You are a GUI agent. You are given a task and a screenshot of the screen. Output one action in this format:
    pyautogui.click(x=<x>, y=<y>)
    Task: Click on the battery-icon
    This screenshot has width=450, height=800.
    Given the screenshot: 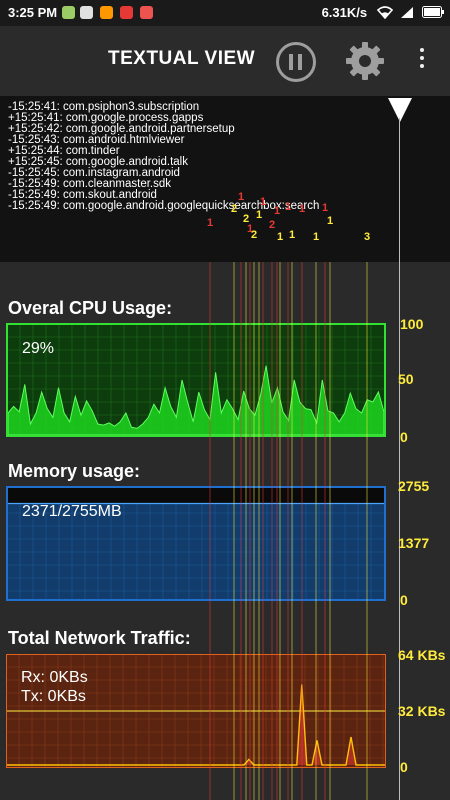 What is the action you would take?
    pyautogui.click(x=433, y=12)
    